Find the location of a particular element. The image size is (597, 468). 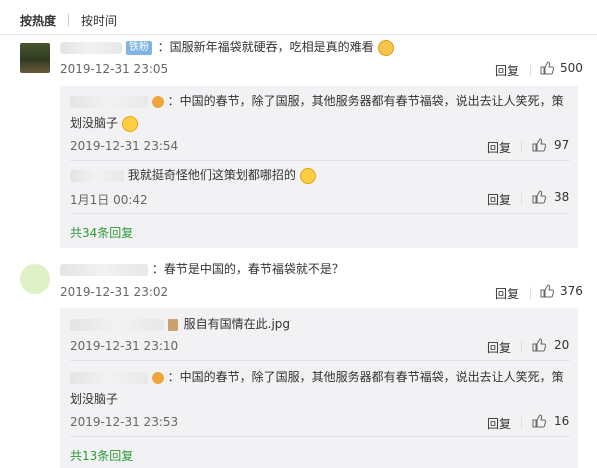

like-button: 38 is located at coordinates (550, 197).